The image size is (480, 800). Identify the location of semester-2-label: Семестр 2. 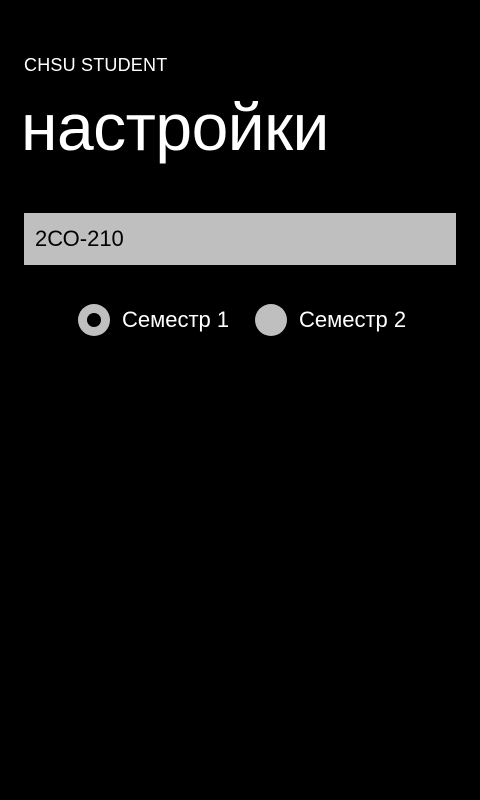
(352, 320).